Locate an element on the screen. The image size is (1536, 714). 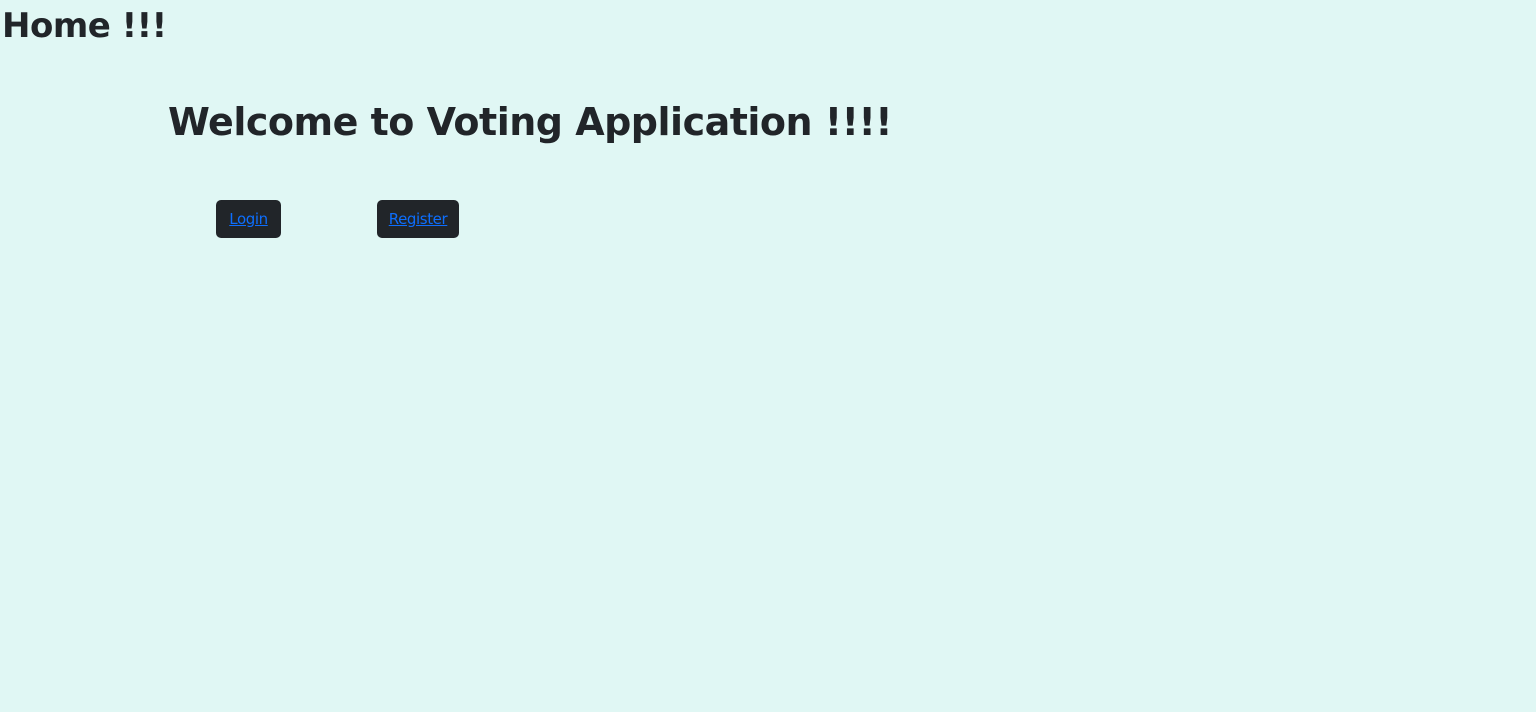
login-link: Login is located at coordinates (248, 219).